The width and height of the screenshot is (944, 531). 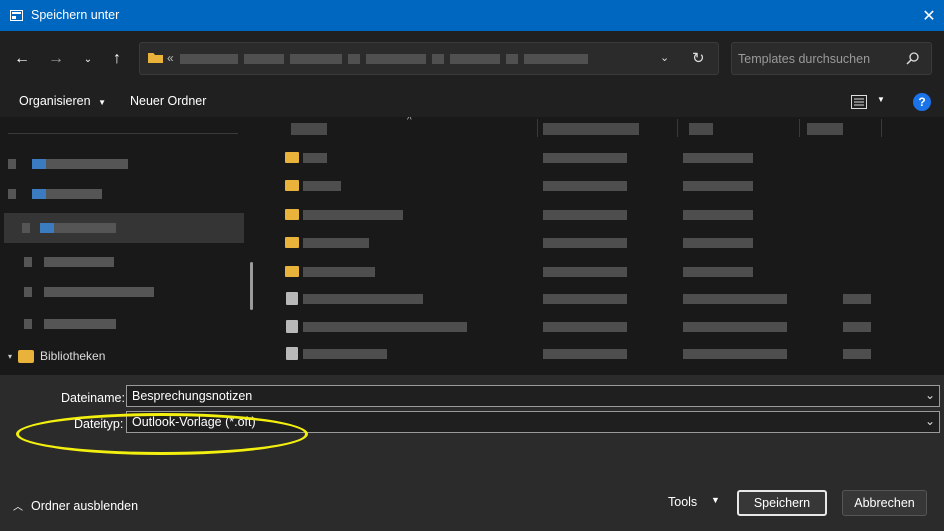 I want to click on recent-locations-button: ⌄, so click(x=88, y=59).